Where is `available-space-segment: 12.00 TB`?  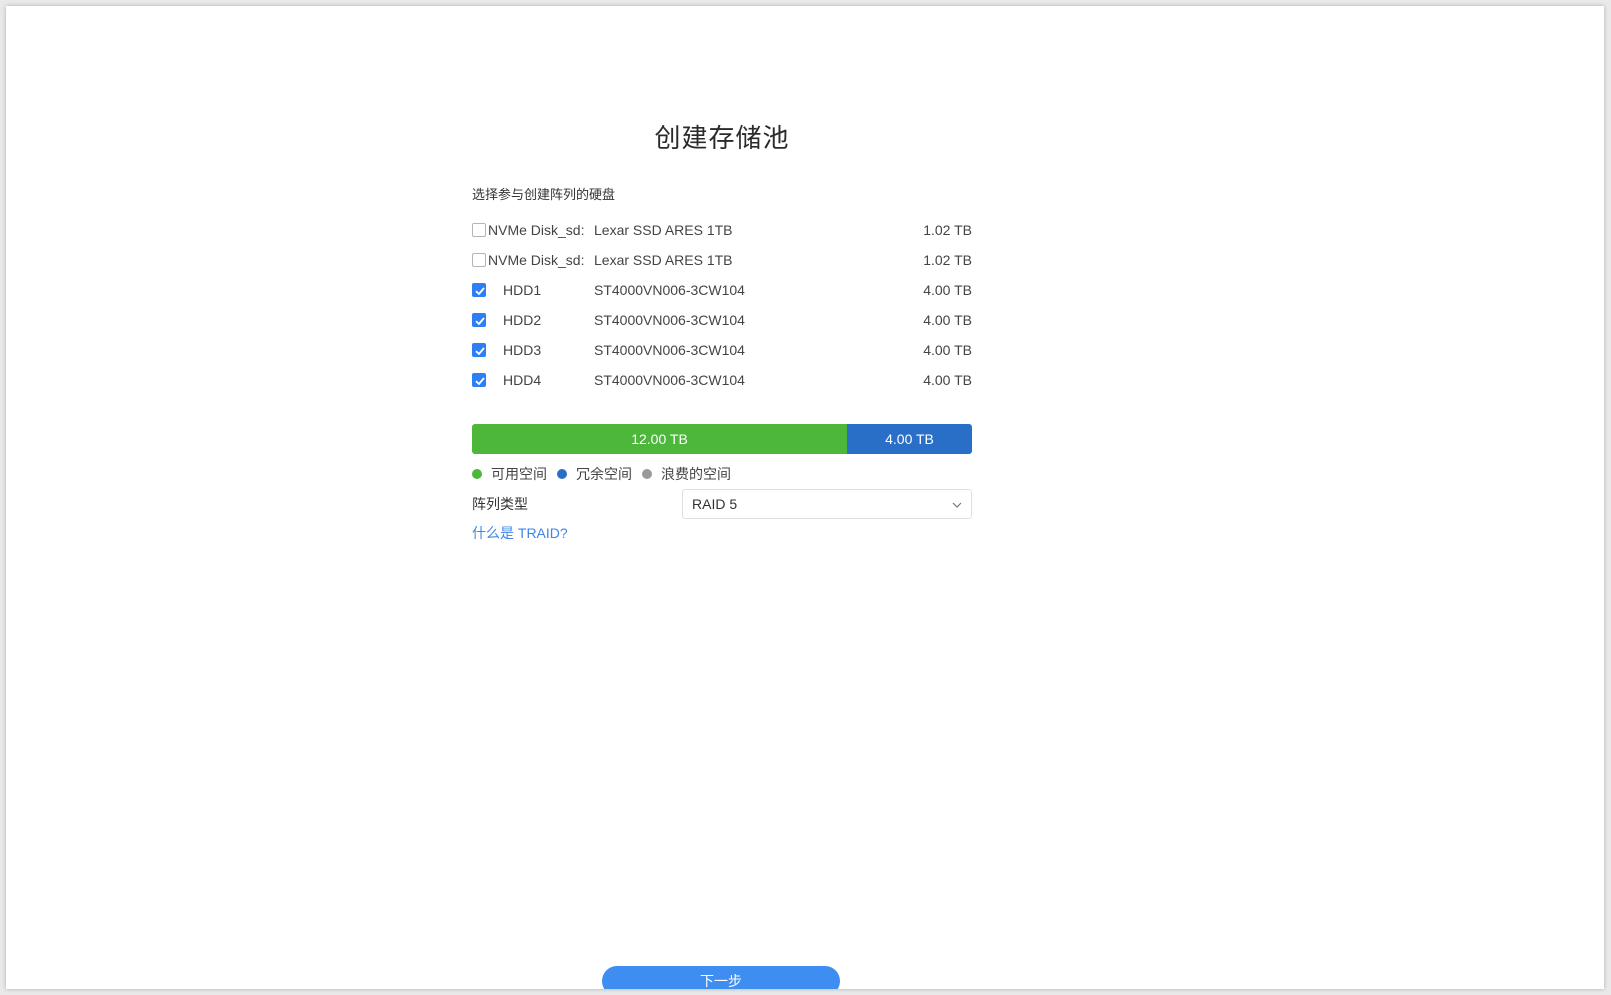 available-space-segment: 12.00 TB is located at coordinates (659, 439).